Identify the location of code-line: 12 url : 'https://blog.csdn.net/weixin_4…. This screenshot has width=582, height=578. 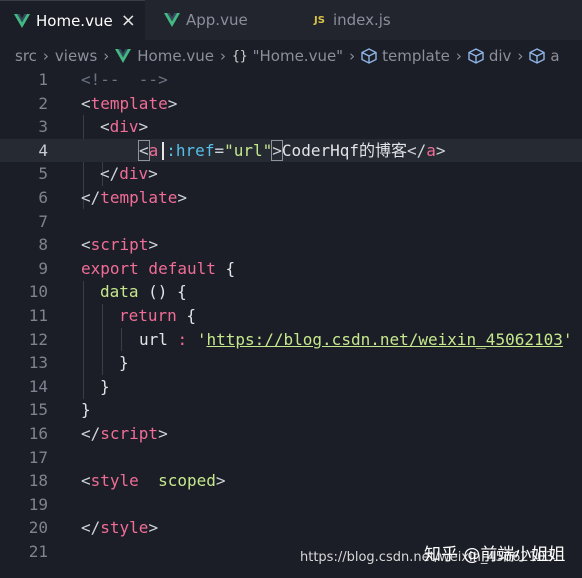
(291, 340).